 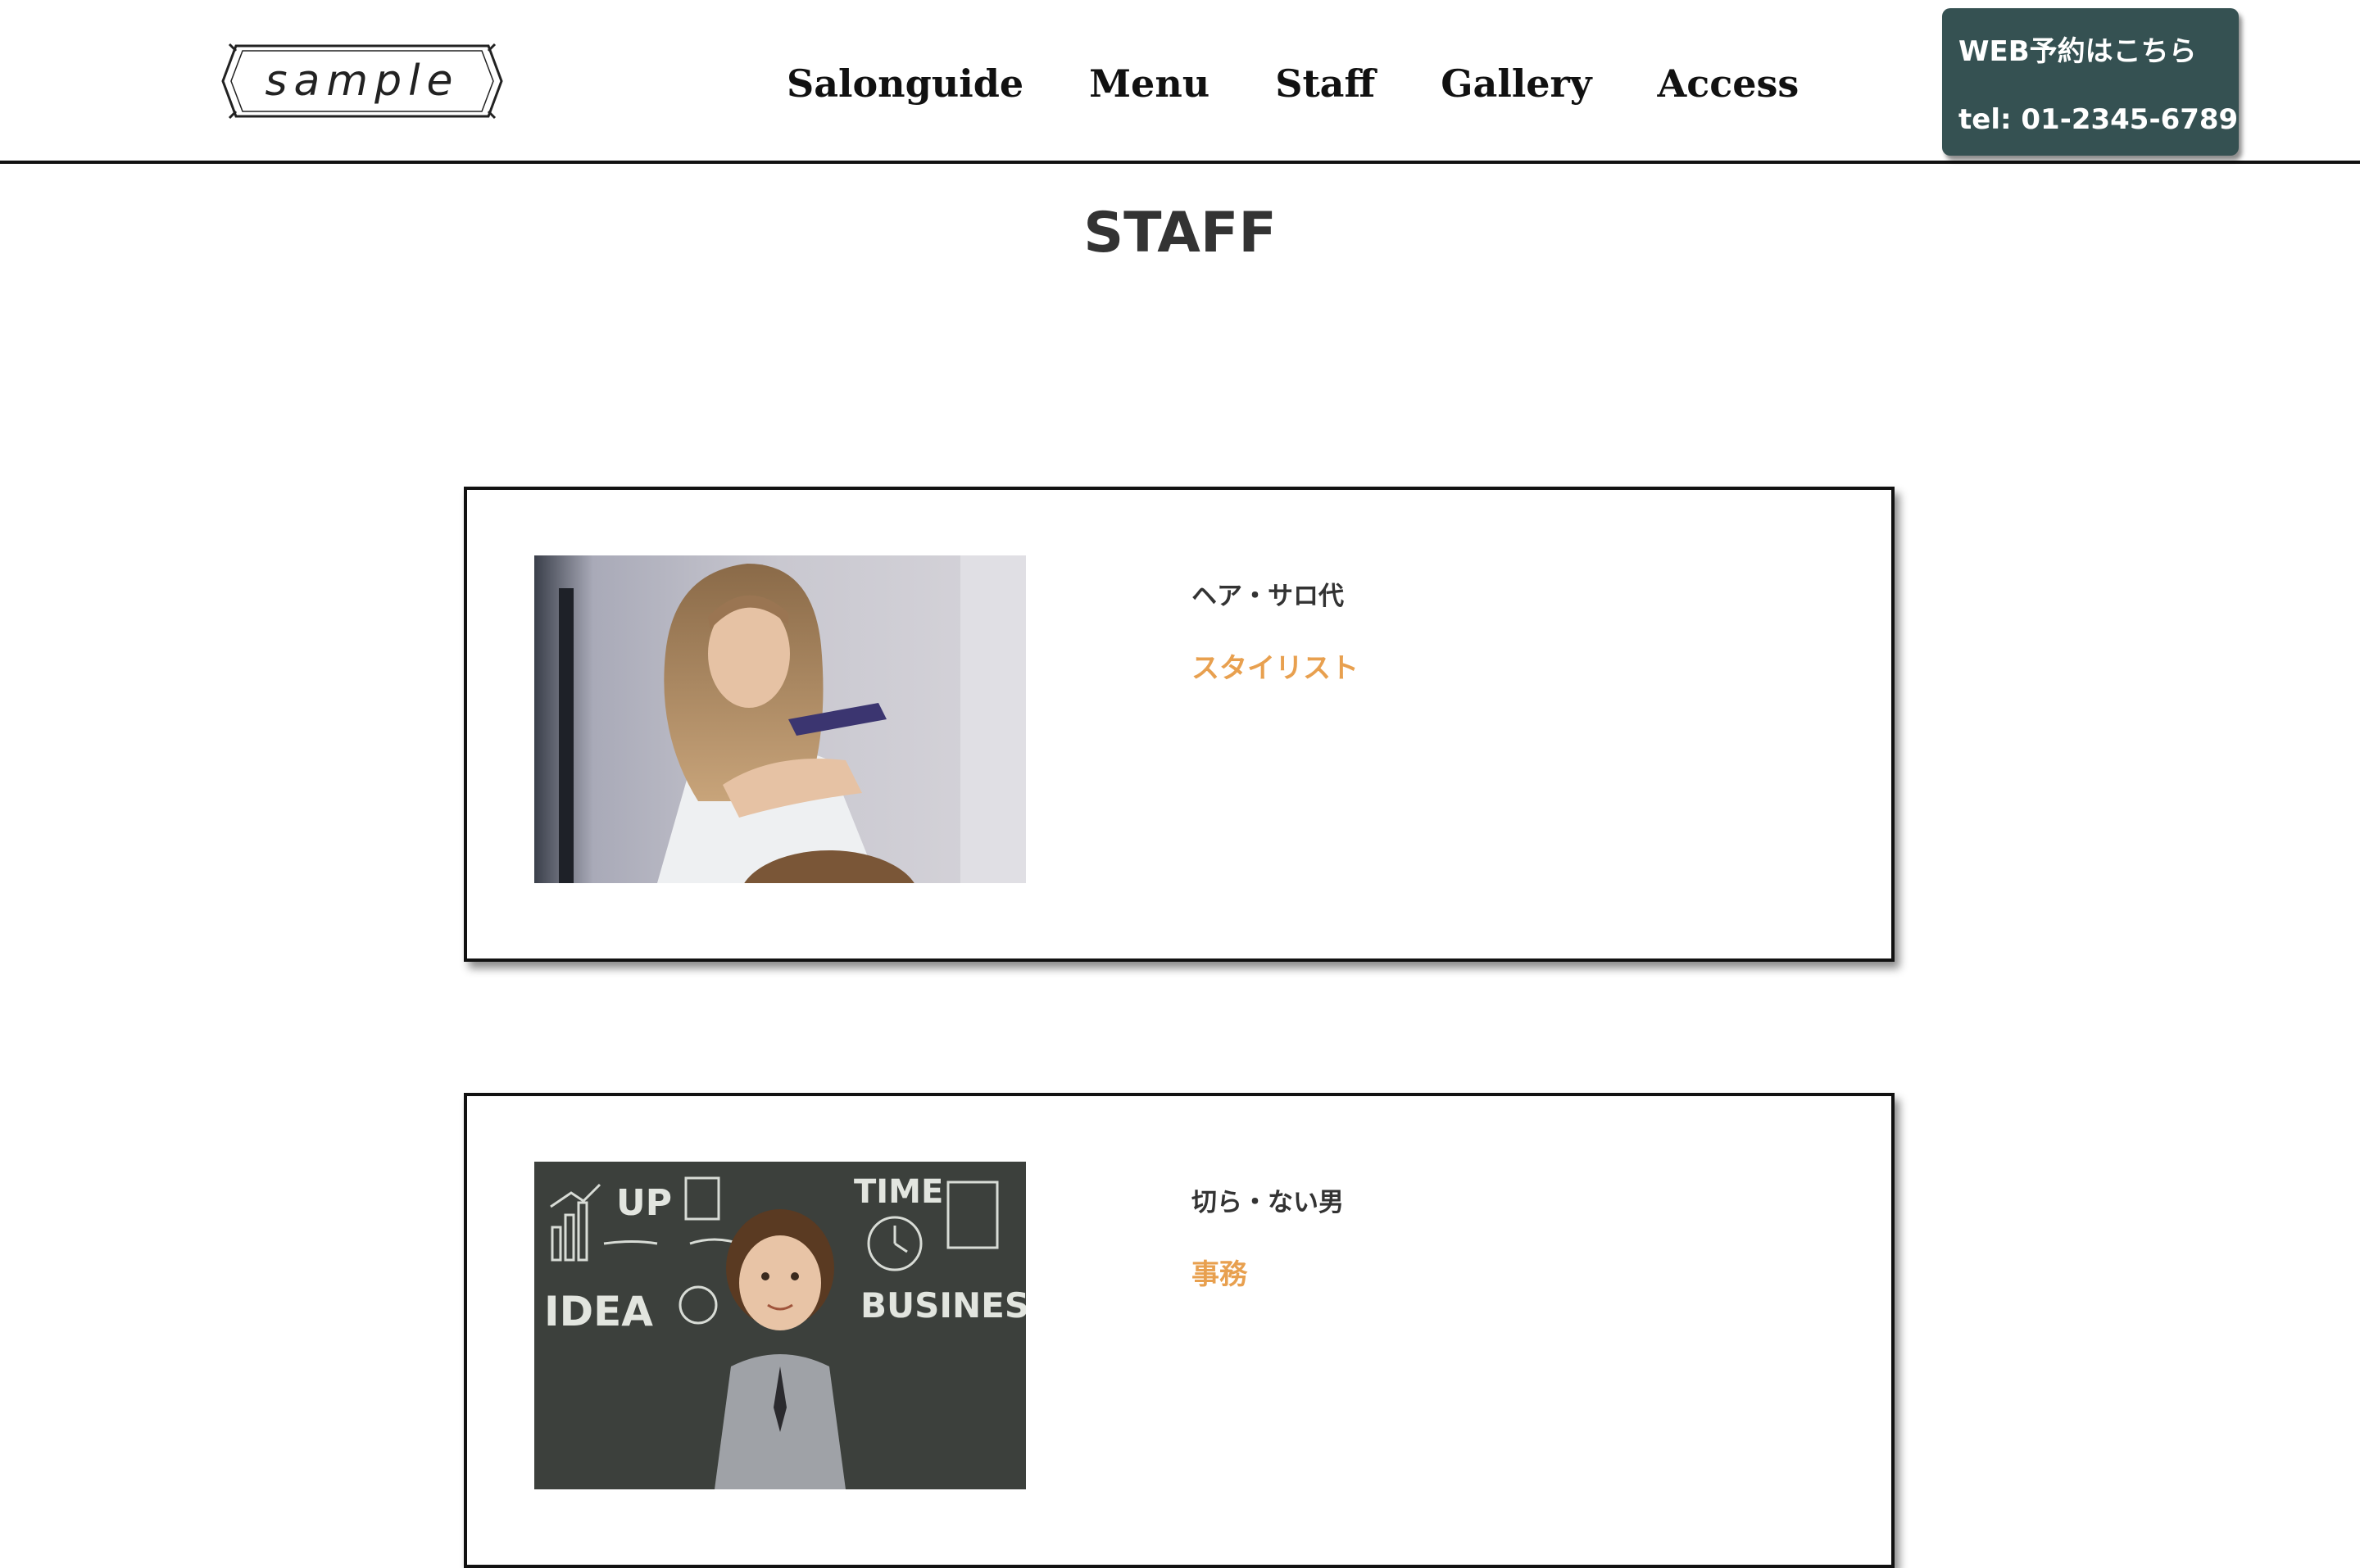 I want to click on page-title: STAFF, so click(x=1180, y=233).